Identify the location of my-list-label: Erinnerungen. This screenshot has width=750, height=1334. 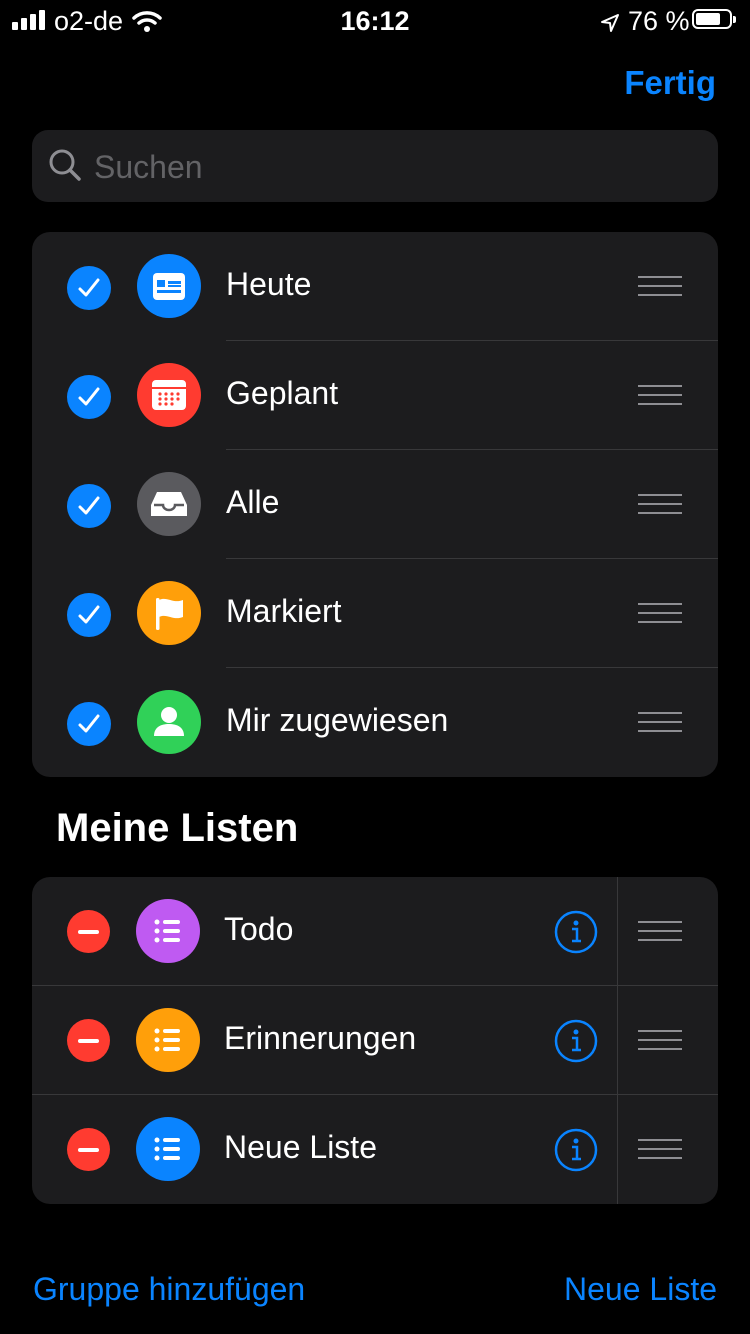
(320, 1038).